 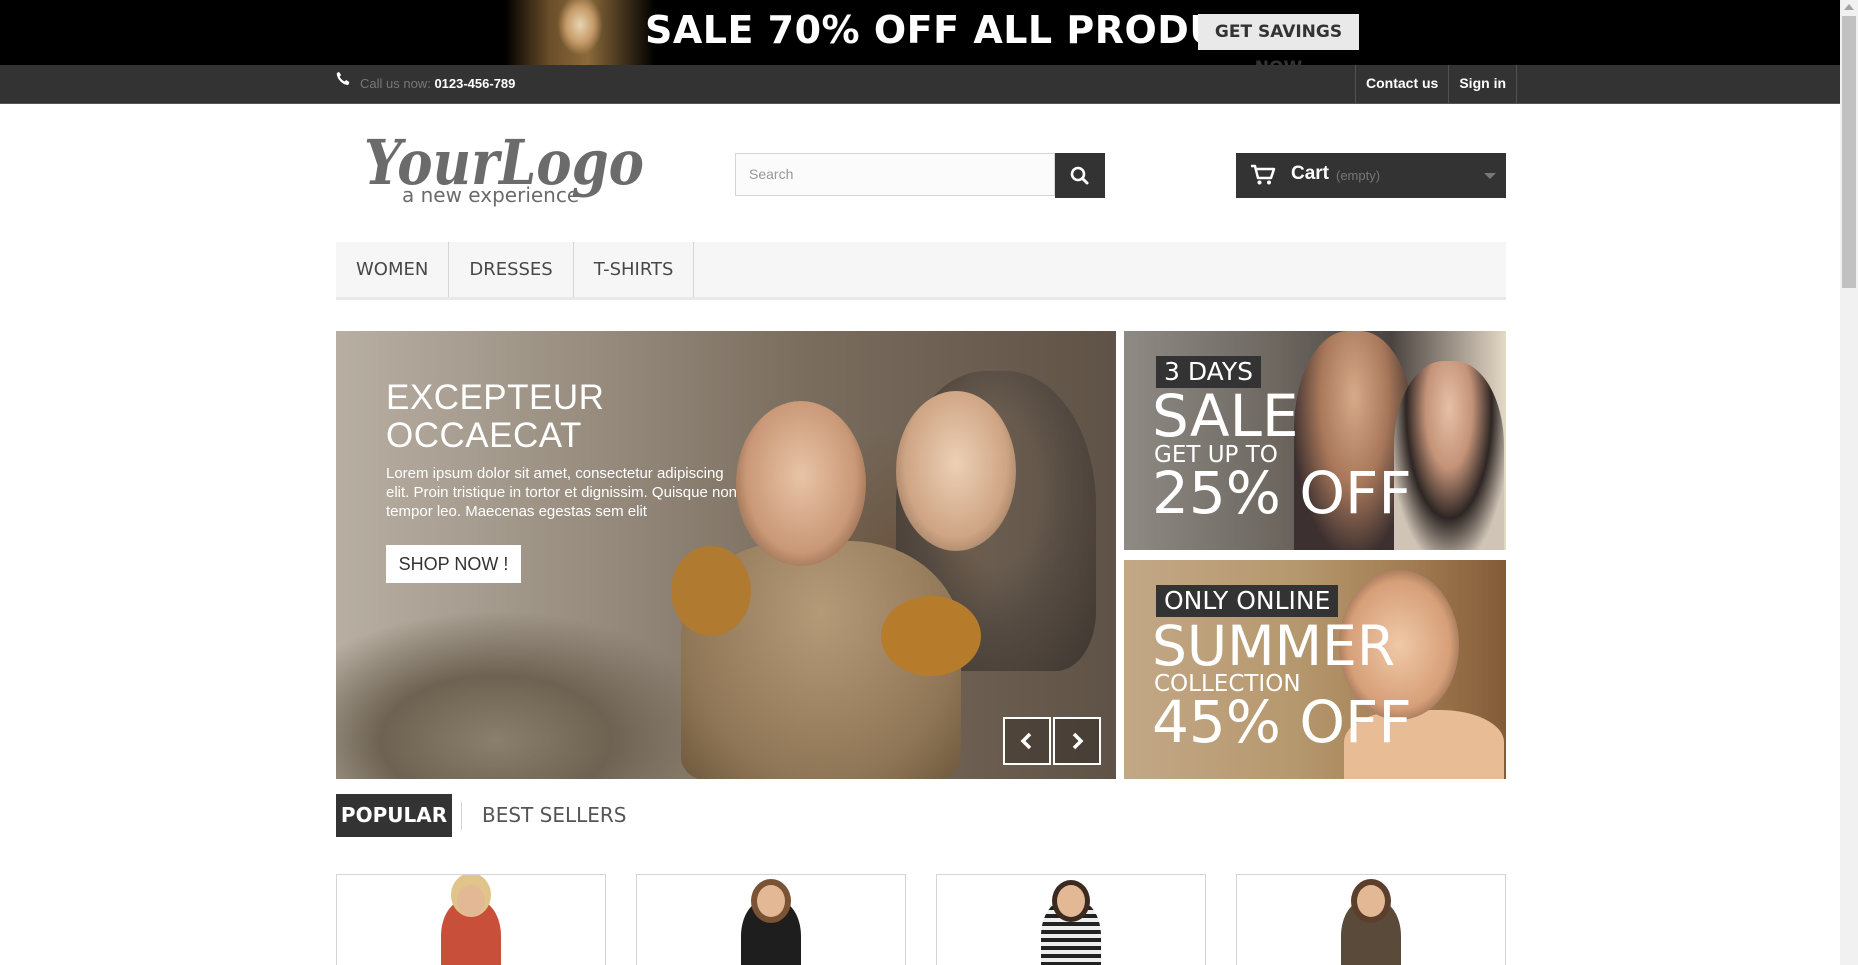 I want to click on shop-now-button: SHOP NOW !, so click(x=453, y=564).